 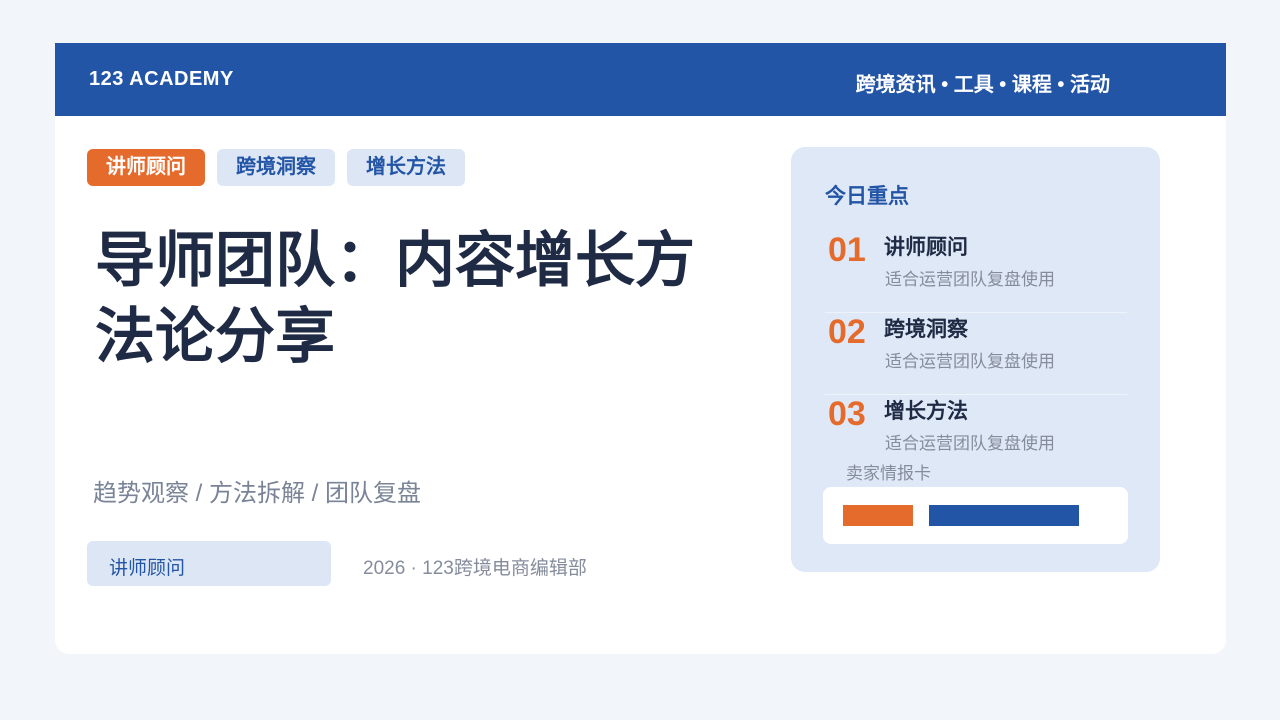 I want to click on seller-card-label: 卖家情报卡, so click(x=888, y=473).